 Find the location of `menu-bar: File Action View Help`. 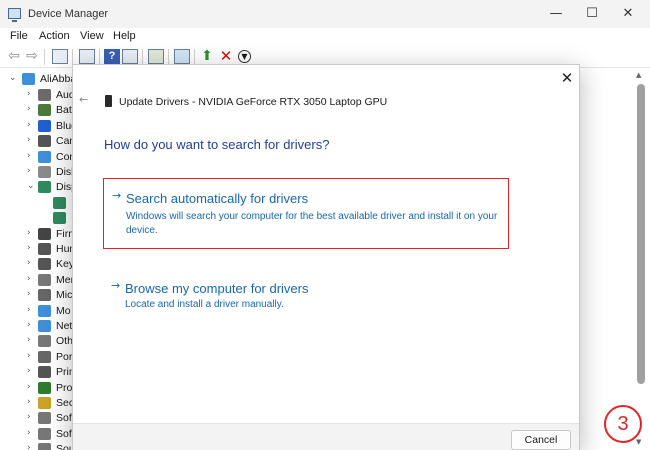

menu-bar: File Action View Help is located at coordinates (325, 37).